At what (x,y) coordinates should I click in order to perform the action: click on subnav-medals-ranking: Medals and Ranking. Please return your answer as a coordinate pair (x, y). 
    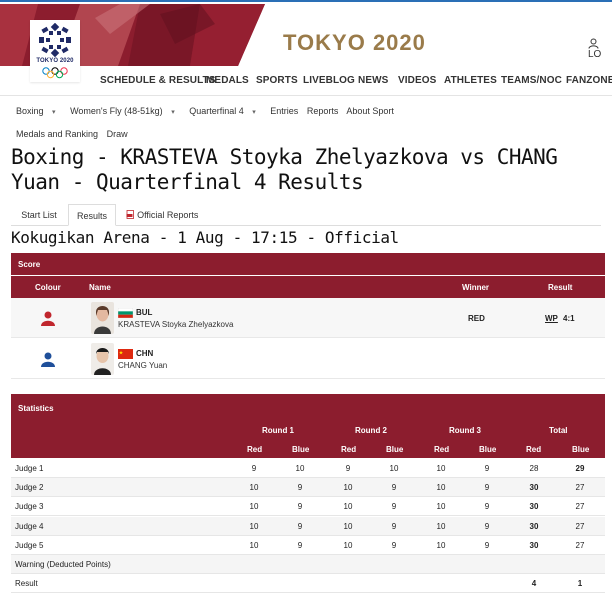
    Looking at the image, I should click on (57, 134).